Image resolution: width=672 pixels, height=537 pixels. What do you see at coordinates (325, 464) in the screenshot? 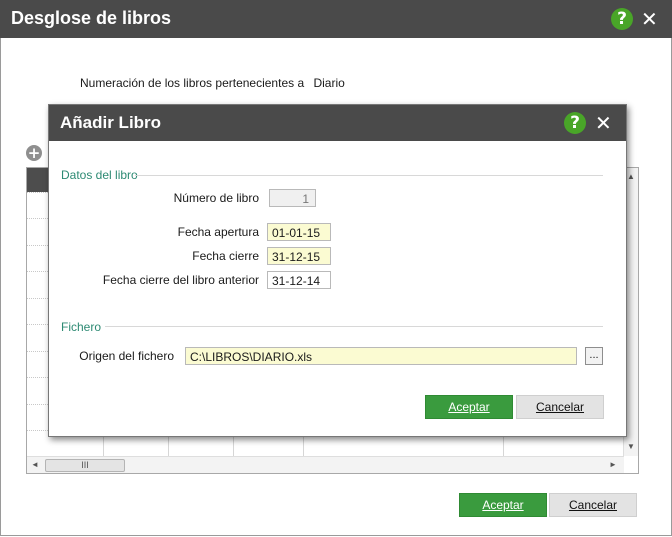
I see `grid-horizontal-scrollbar: ◄ III ►` at bounding box center [325, 464].